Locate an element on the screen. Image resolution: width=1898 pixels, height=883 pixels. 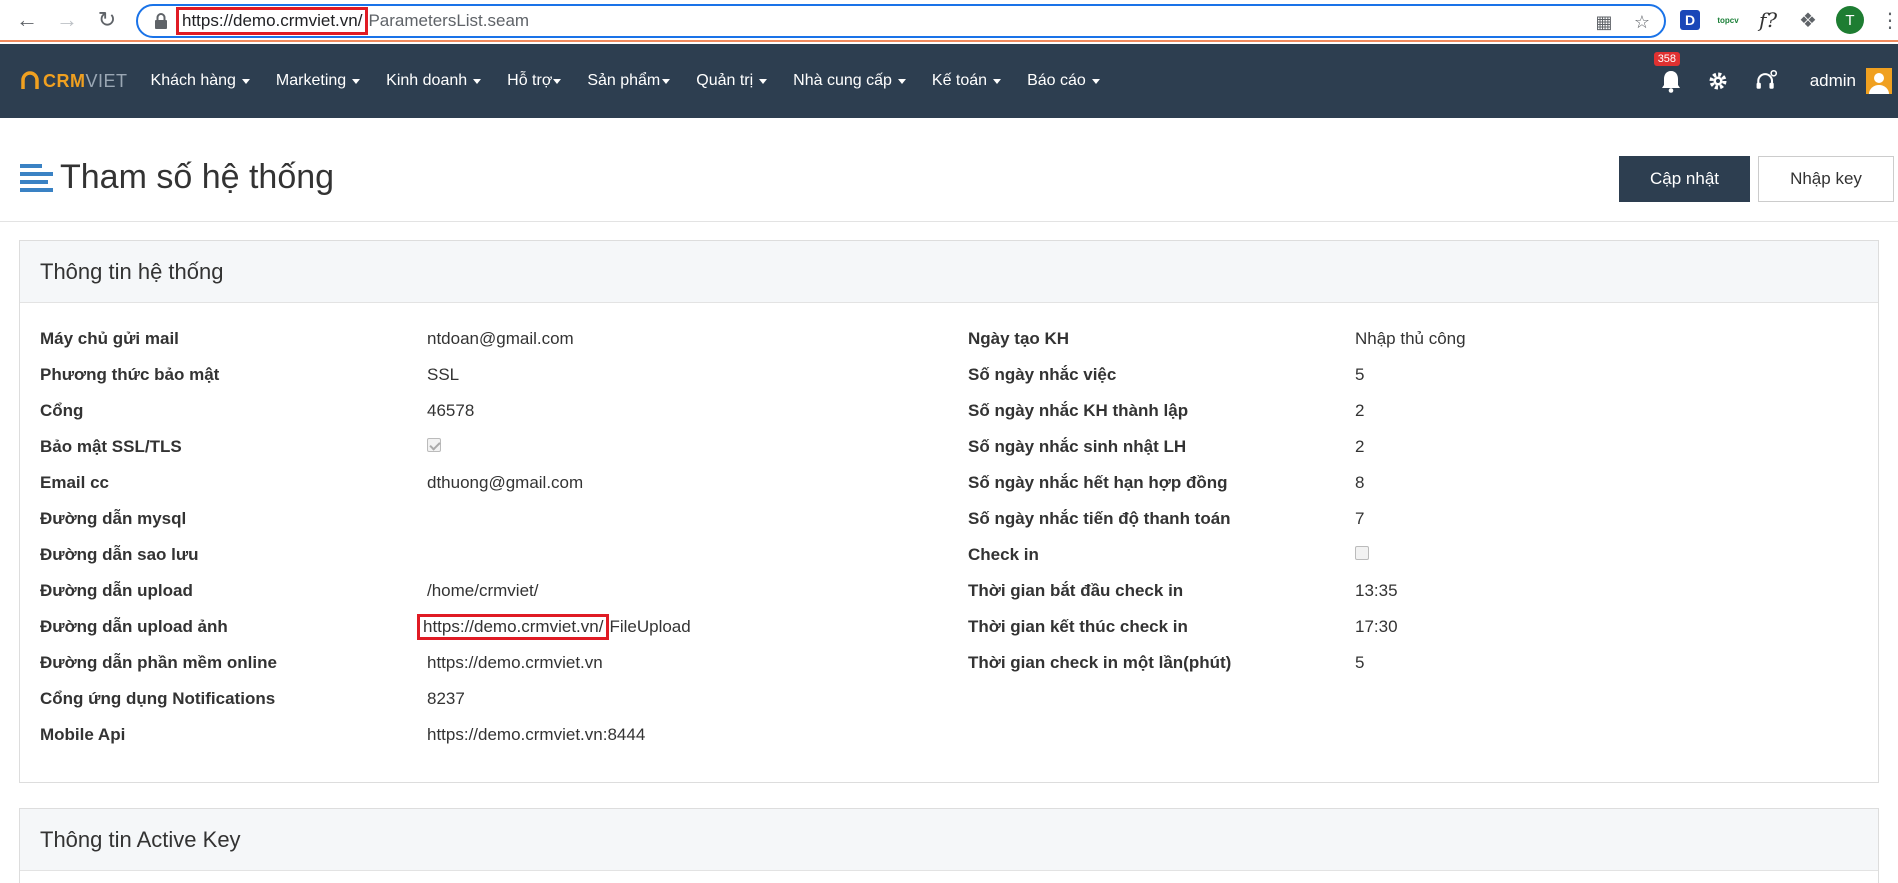
extension-d-icon: D is located at coordinates (1690, 20).